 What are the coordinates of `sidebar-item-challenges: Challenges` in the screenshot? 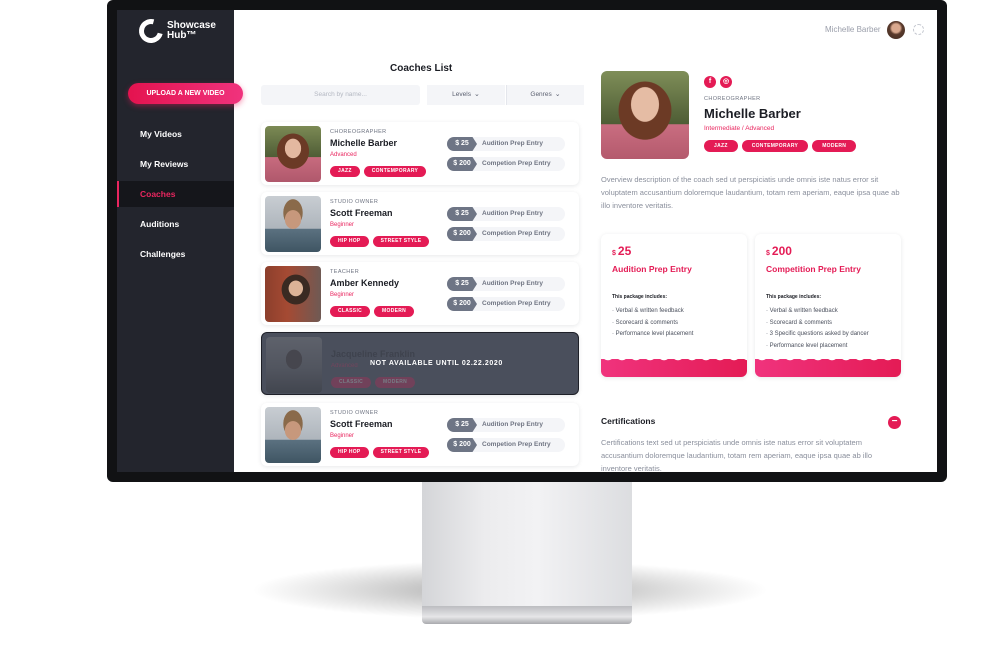 It's located at (175, 254).